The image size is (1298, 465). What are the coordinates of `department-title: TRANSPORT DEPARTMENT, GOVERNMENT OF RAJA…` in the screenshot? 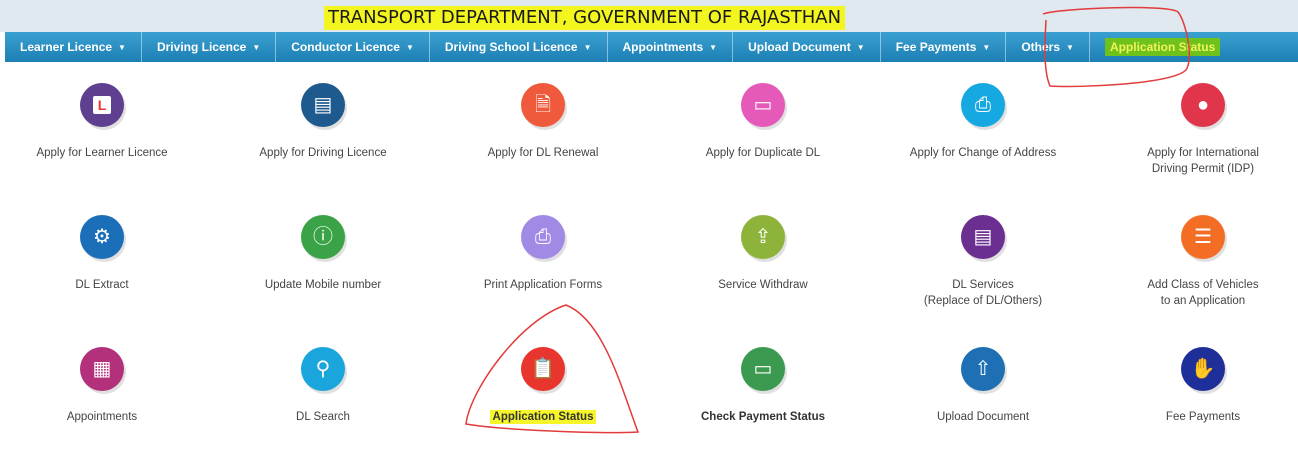 It's located at (585, 18).